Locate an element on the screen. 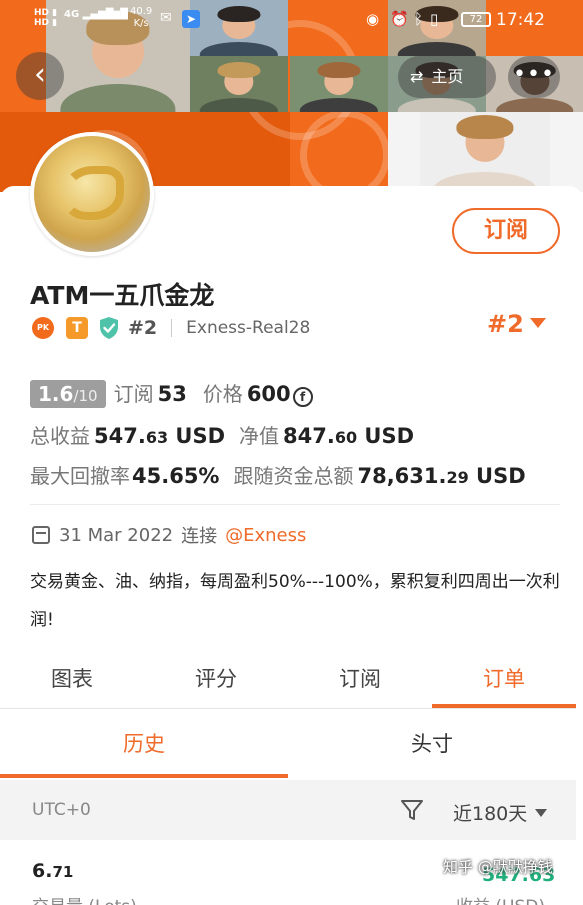 The image size is (583, 905). tabs-divider is located at coordinates (288, 708).